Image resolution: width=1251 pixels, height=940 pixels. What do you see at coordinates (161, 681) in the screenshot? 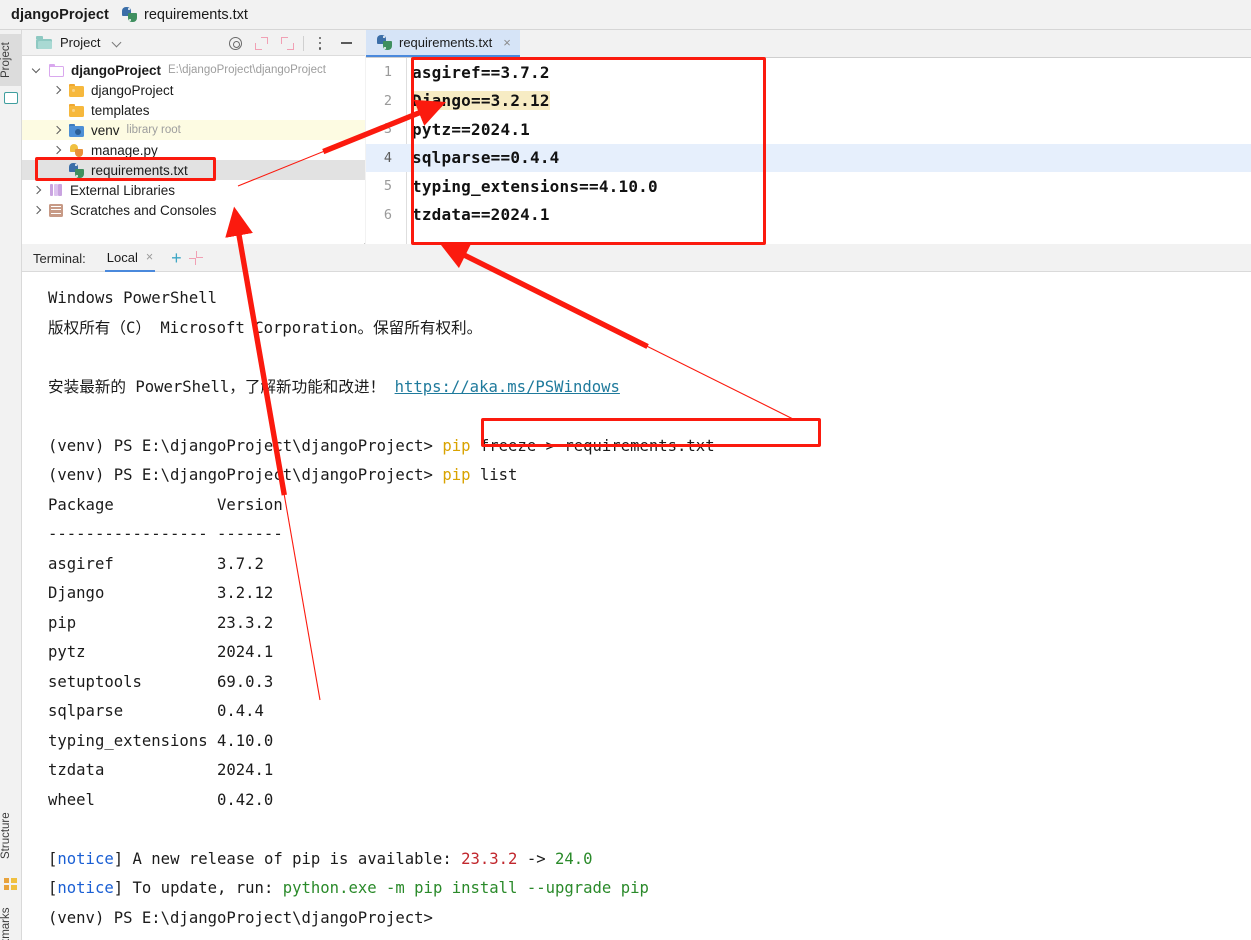
I see `terminal-text: setuptools 69.0.3` at bounding box center [161, 681].